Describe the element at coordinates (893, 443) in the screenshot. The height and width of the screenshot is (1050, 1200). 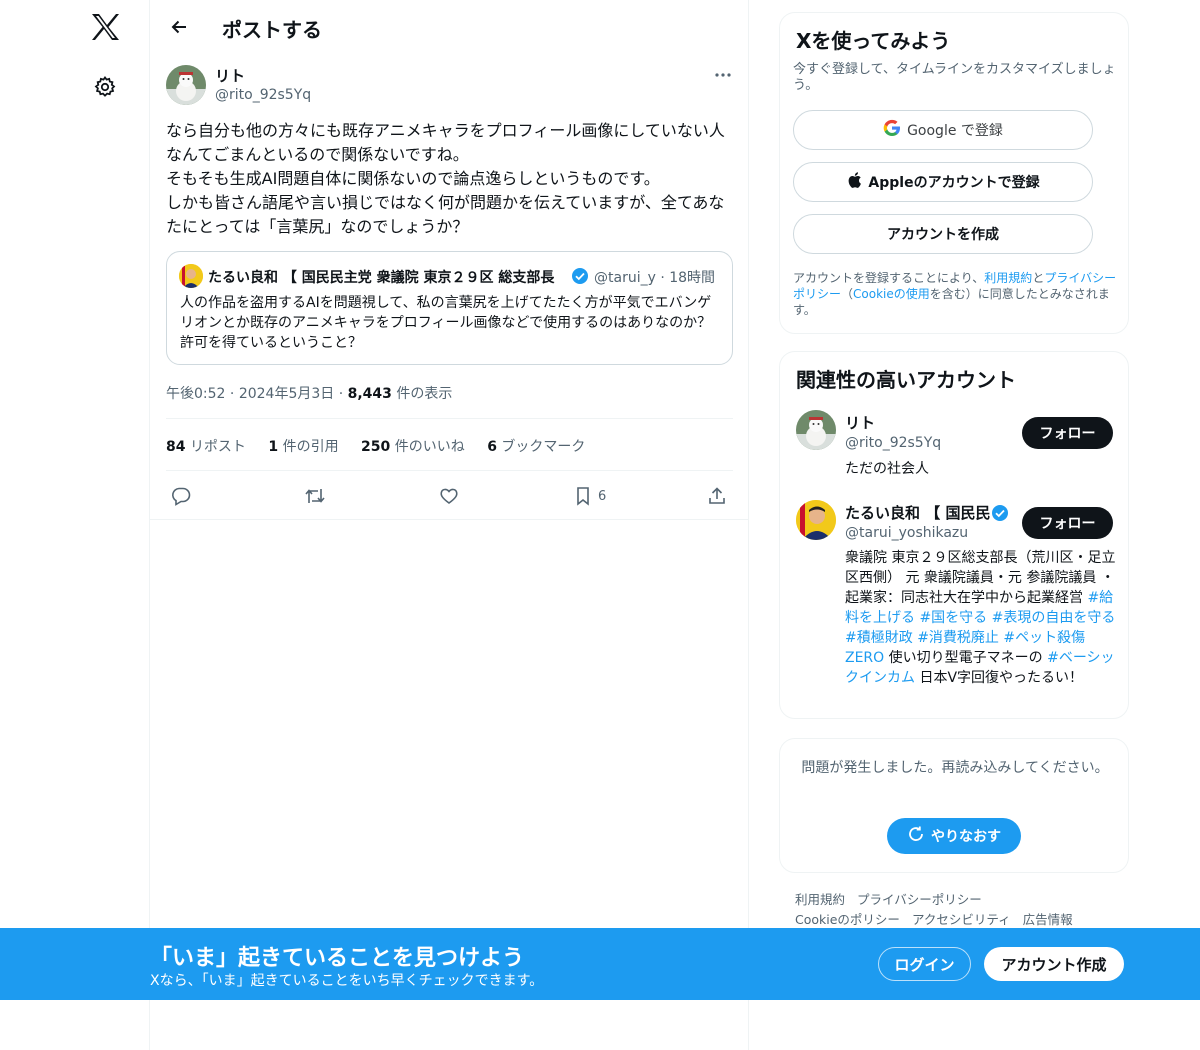
I see `account-handle: @rito_92s5Yq` at that location.